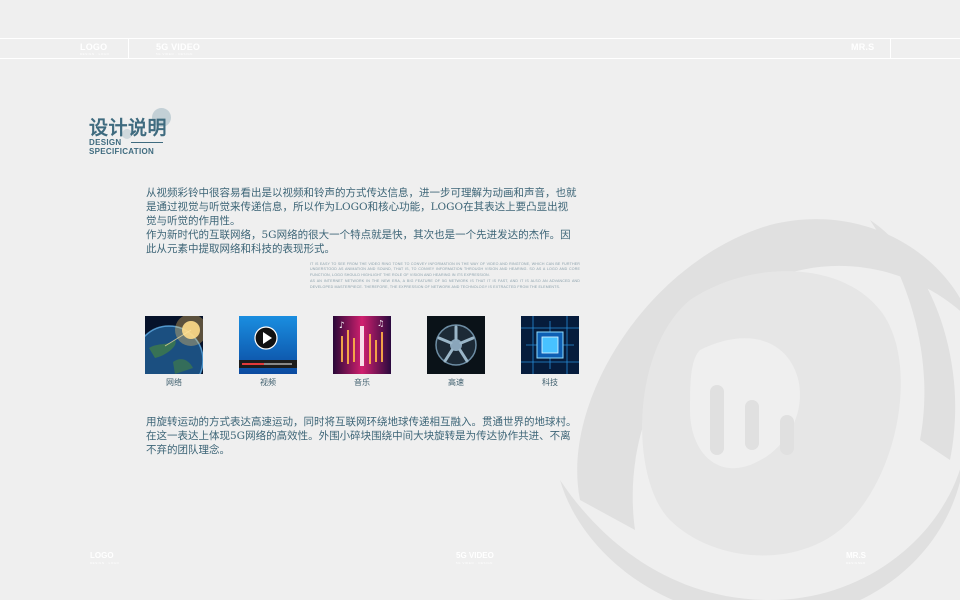  I want to click on footer-author-label: MR.S, so click(856, 555).